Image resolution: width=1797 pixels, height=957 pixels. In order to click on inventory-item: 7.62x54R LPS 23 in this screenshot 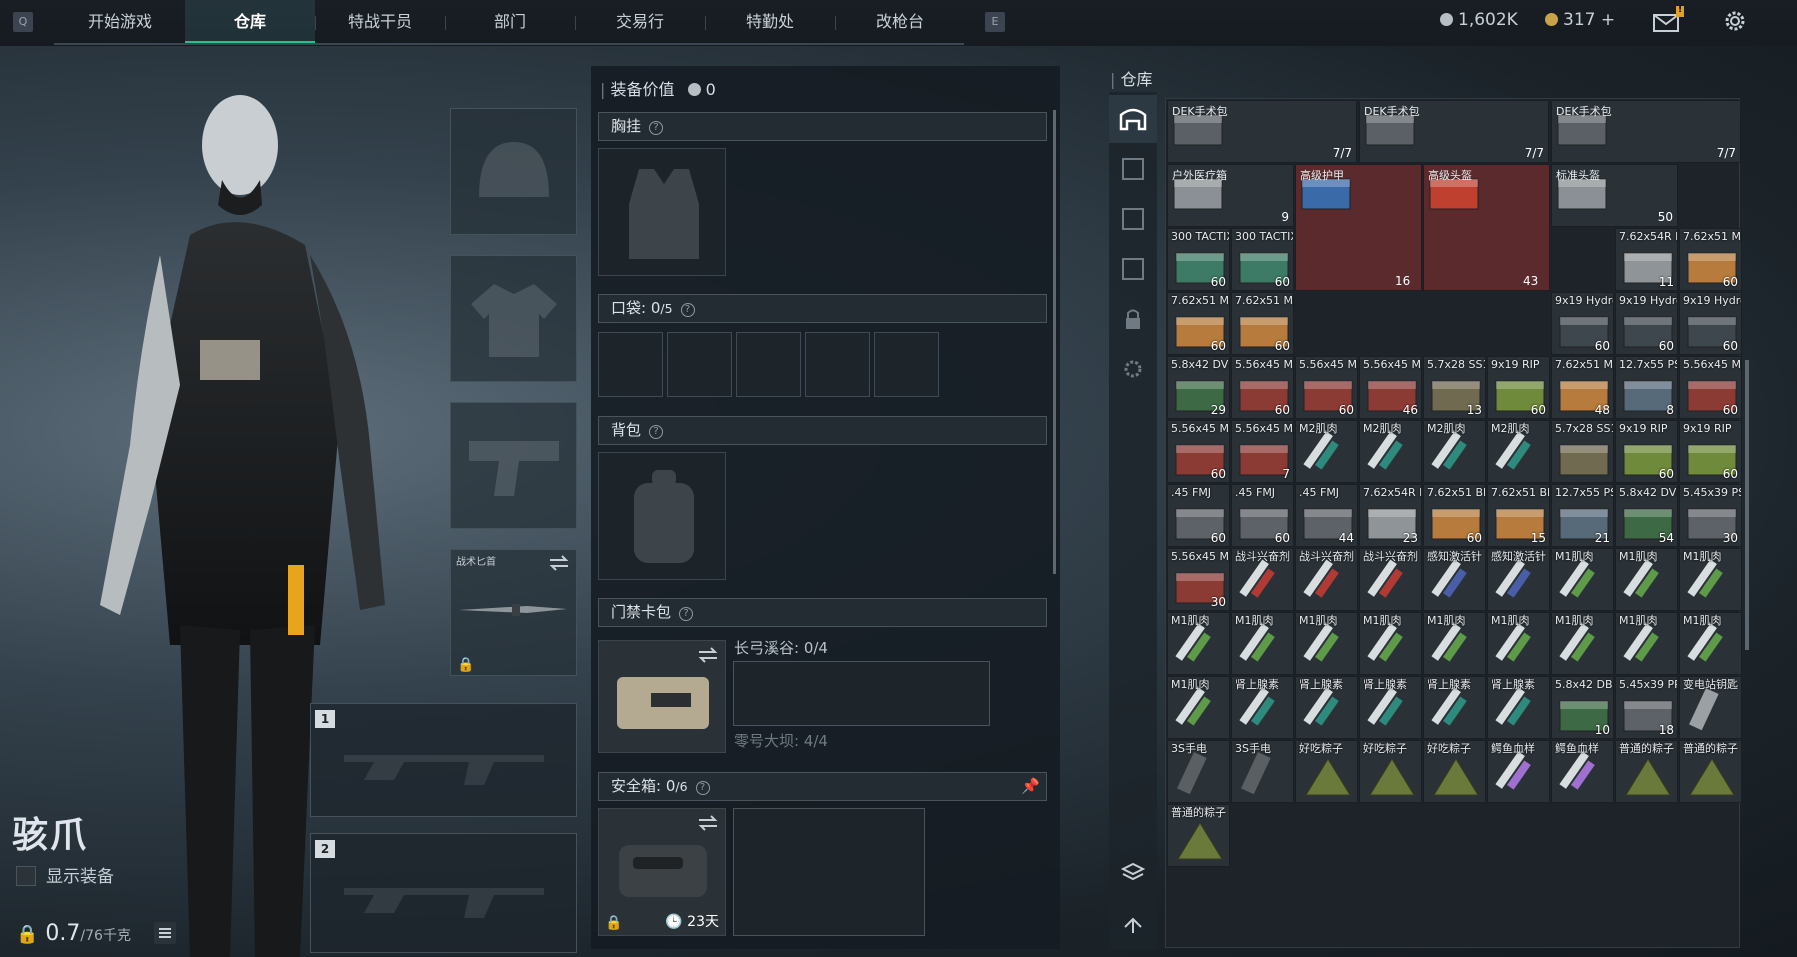, I will do `click(1390, 515)`.